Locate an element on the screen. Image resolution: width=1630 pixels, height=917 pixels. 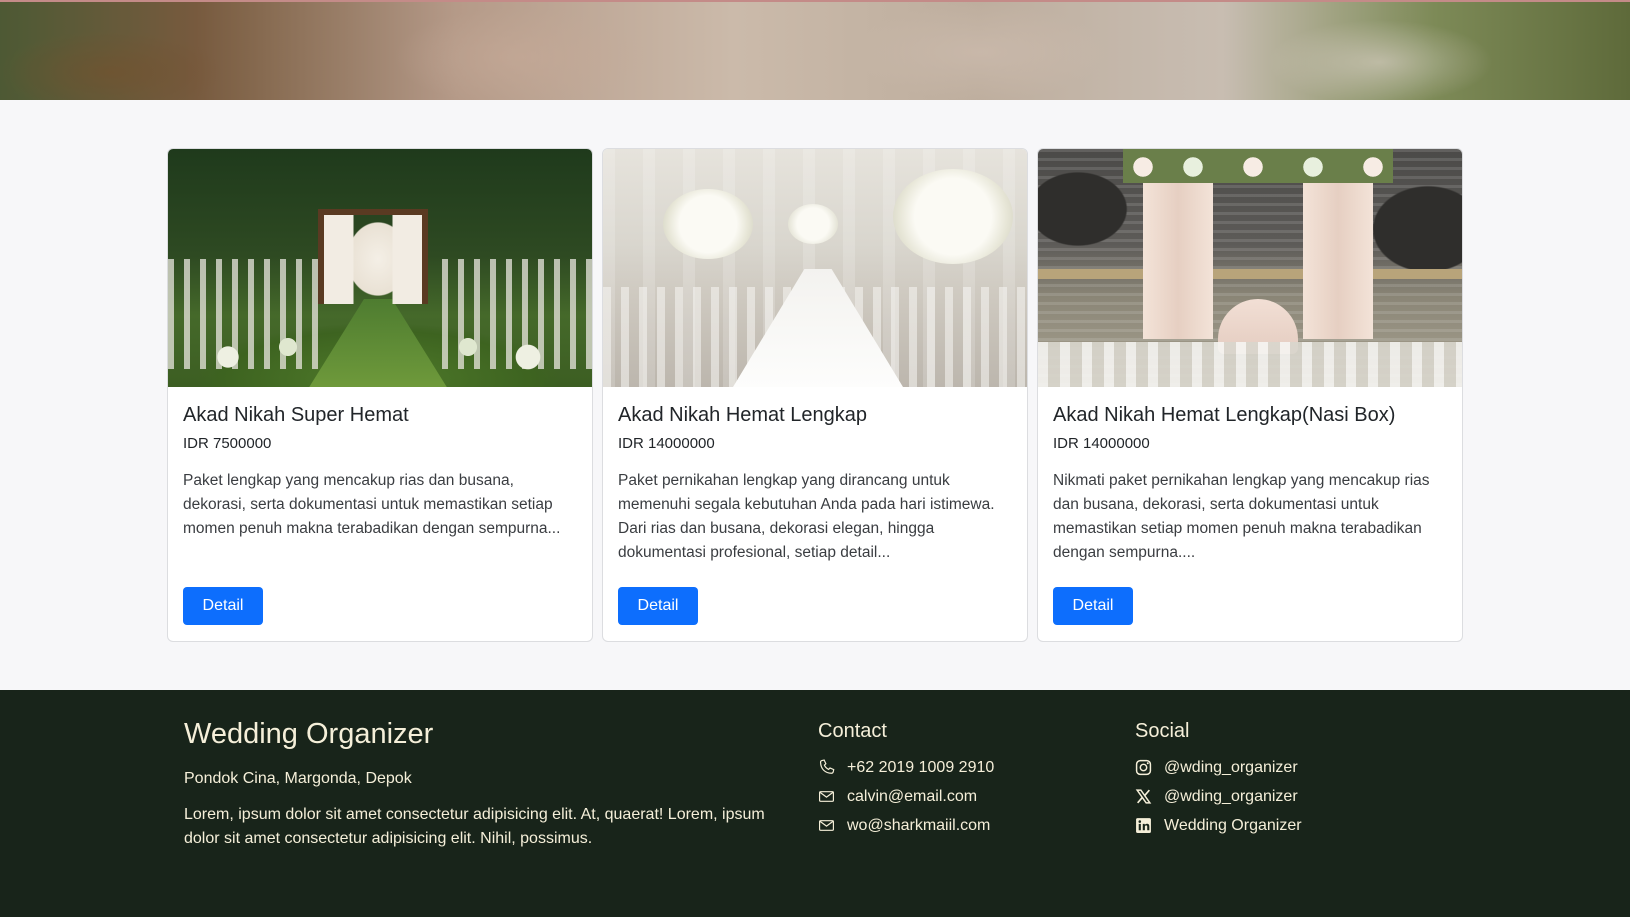
contact-phone-text: +62 2019 1009 2910 is located at coordinates (921, 767).